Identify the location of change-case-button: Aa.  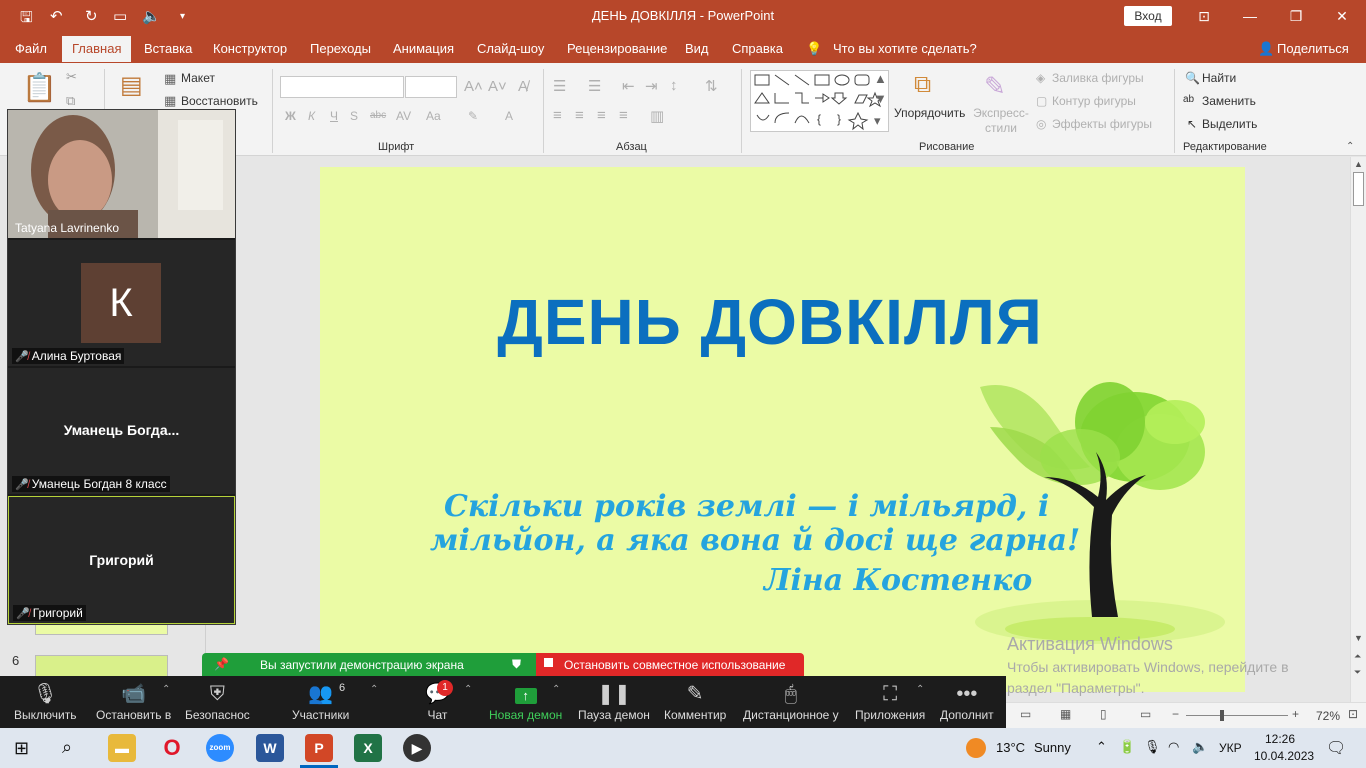
(433, 116).